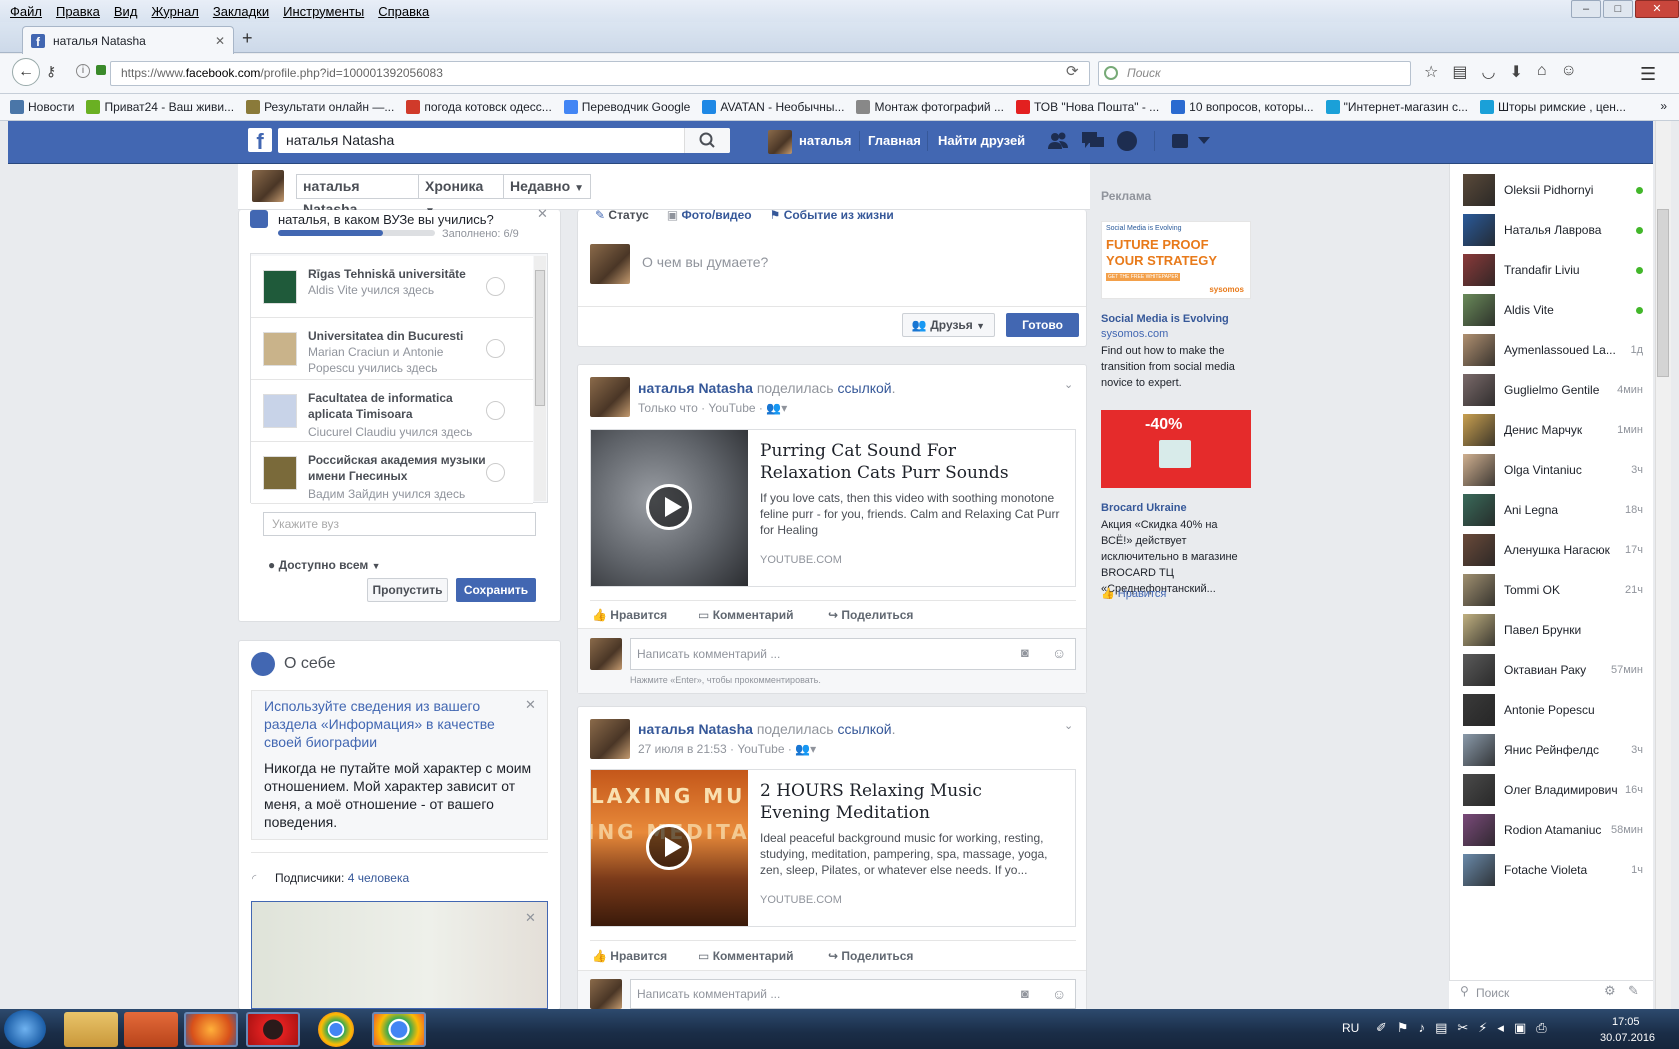 This screenshot has width=1679, height=1049. Describe the element at coordinates (496, 590) in the screenshot. I see `save-button: Сохранить` at that location.